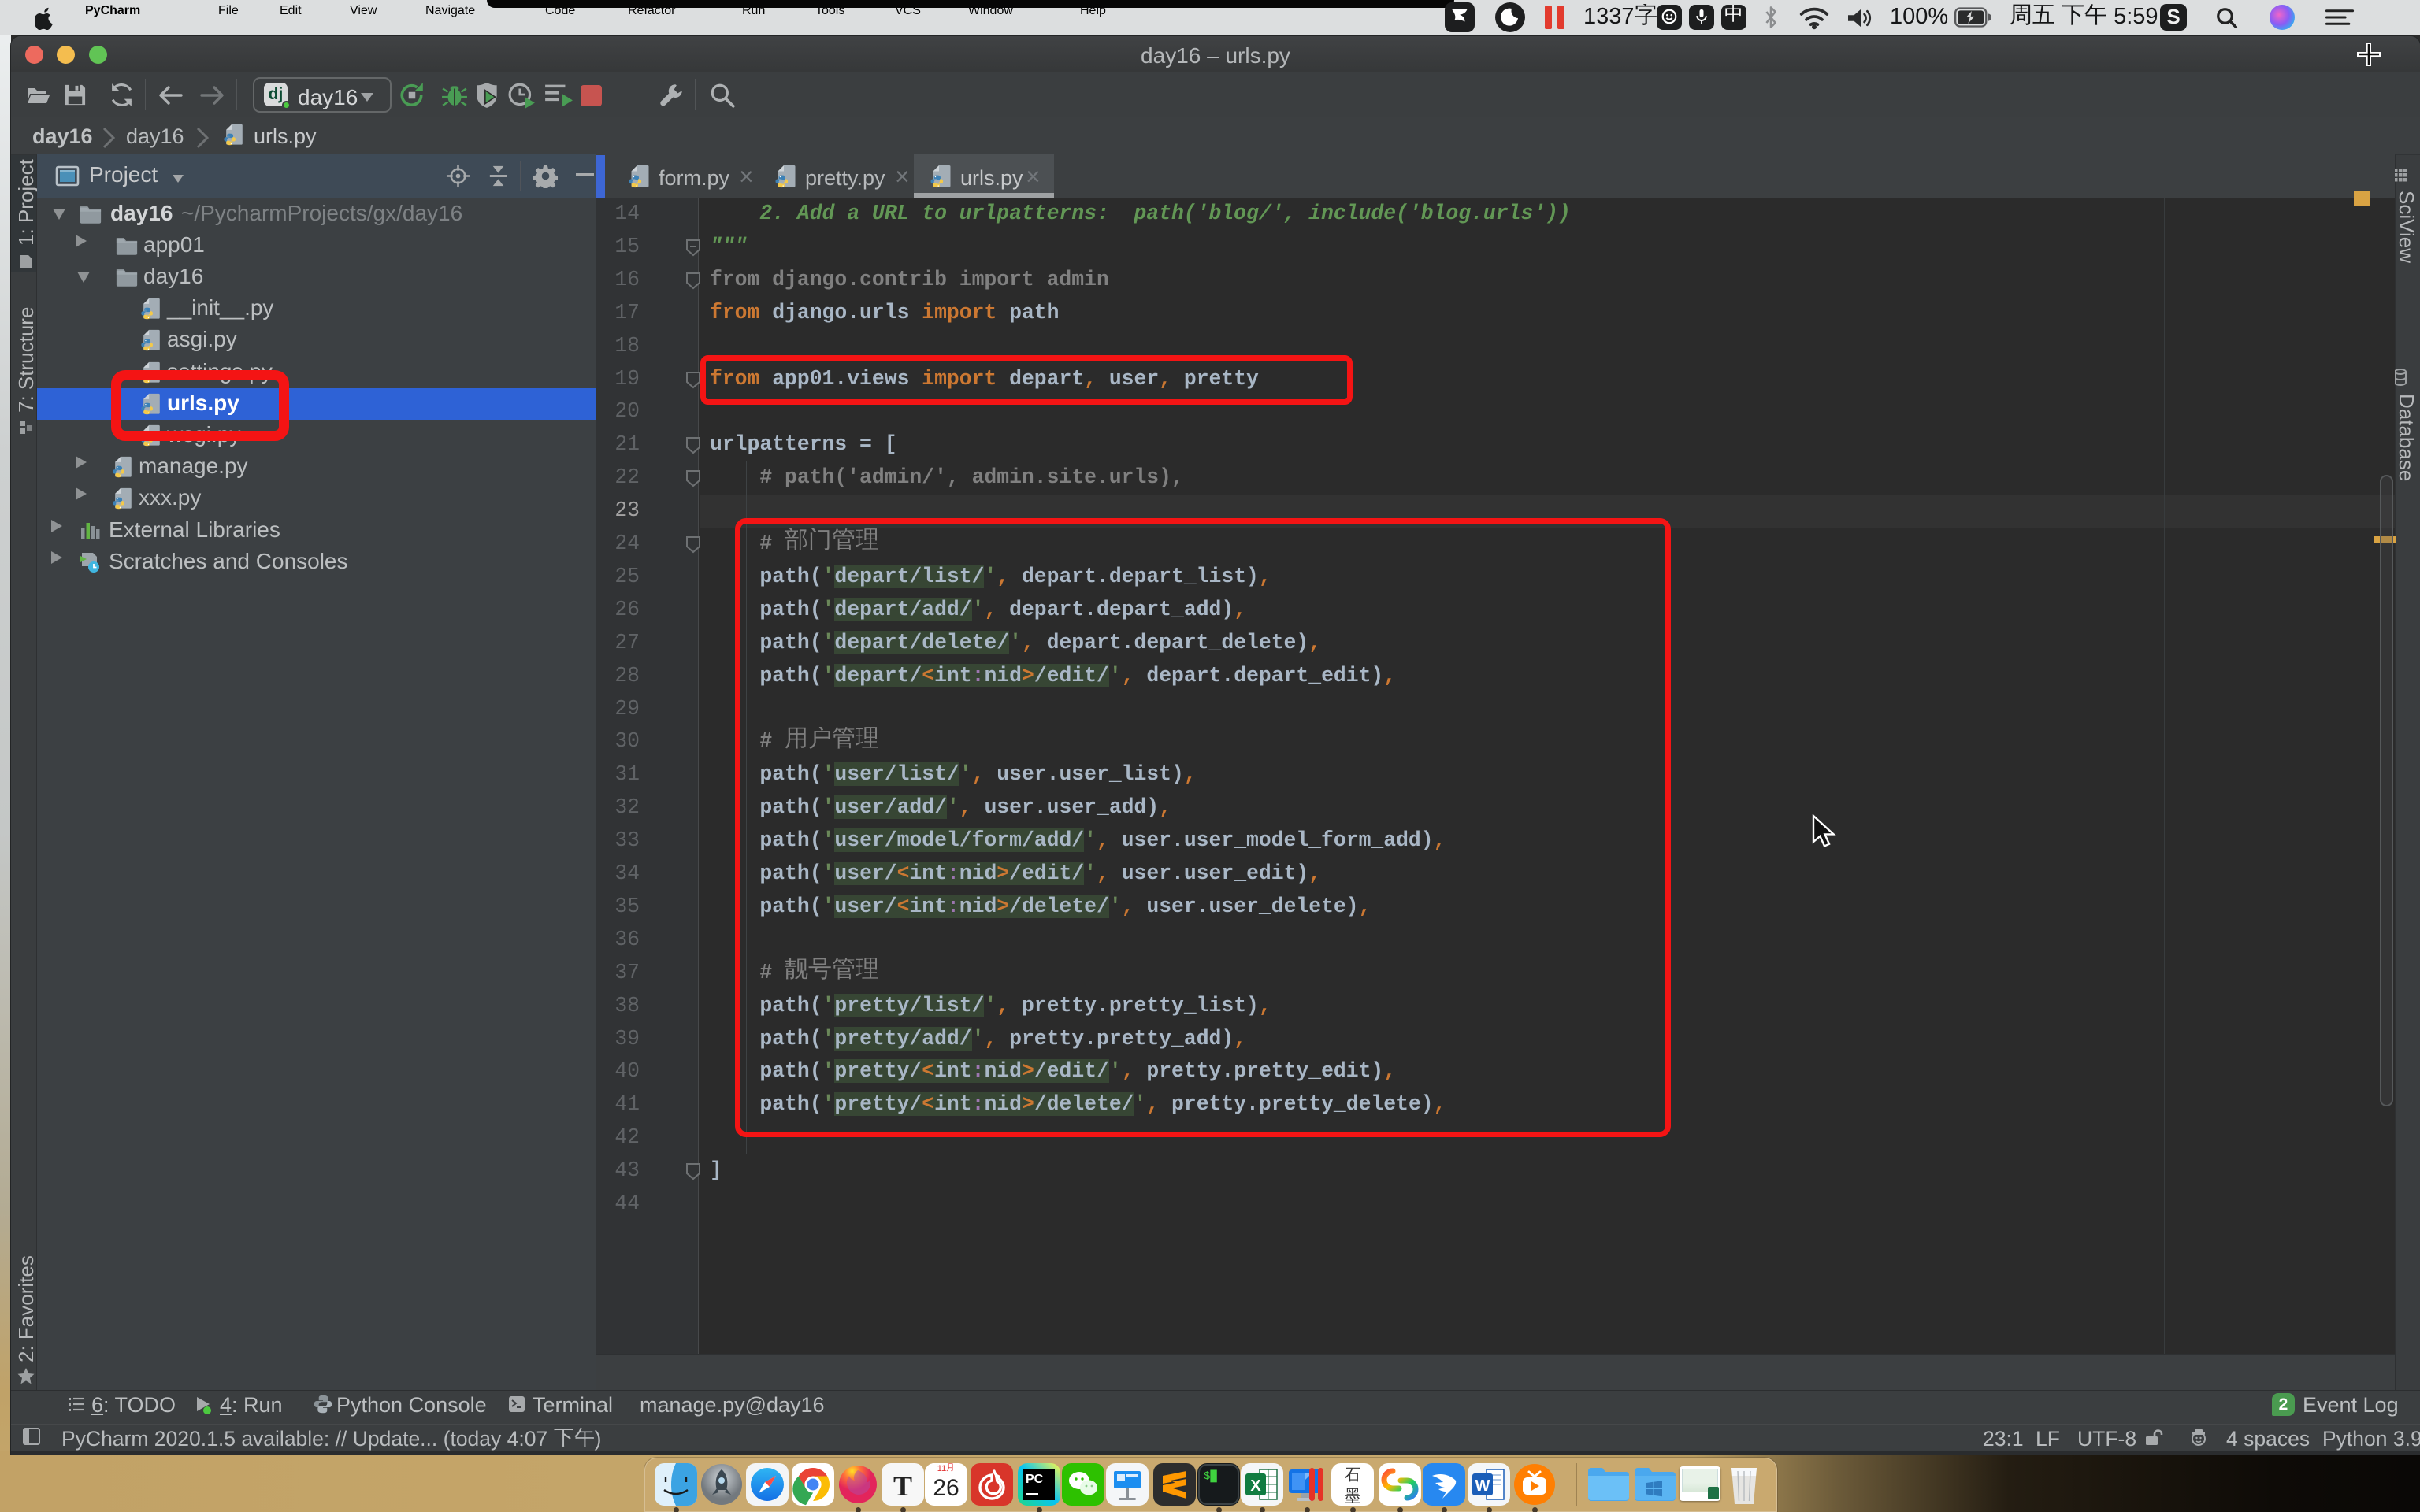 The height and width of the screenshot is (1512, 2420). Describe the element at coordinates (902, 1486) in the screenshot. I see `svg-text: T` at that location.